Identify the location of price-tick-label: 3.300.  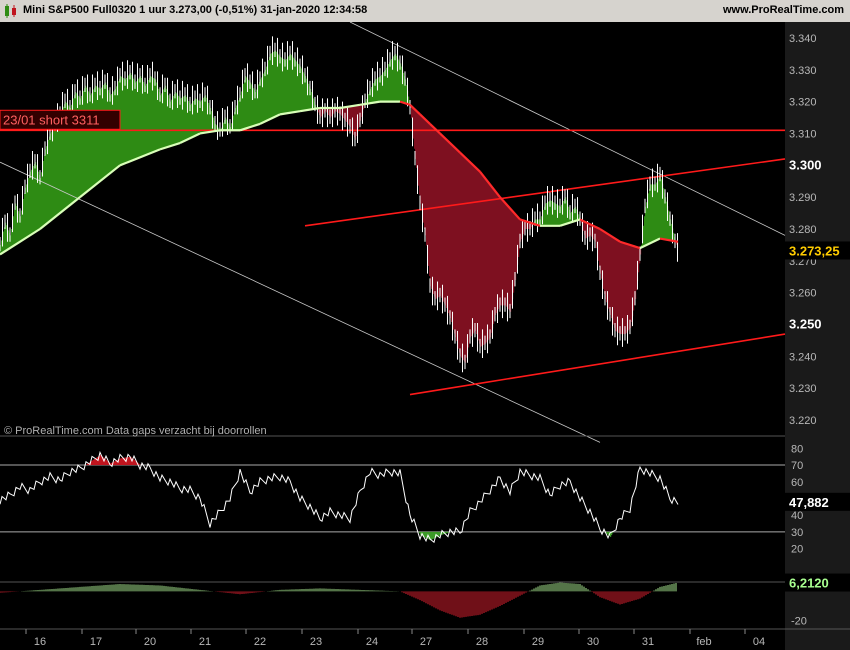
(805, 164).